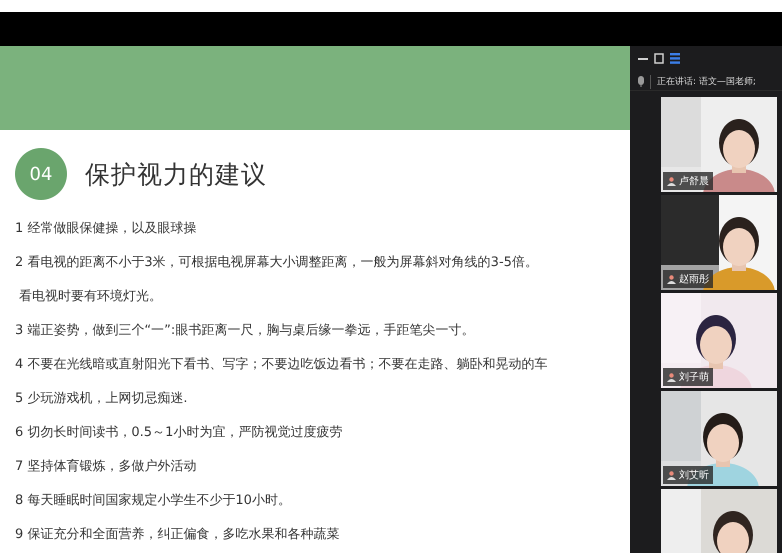  I want to click on slide-text-line: 8 每天睡眠时间国家规定小学生不少于10小时。, so click(153, 501).